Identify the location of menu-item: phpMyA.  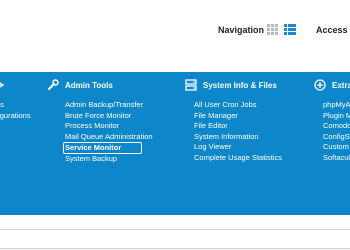
(336, 105).